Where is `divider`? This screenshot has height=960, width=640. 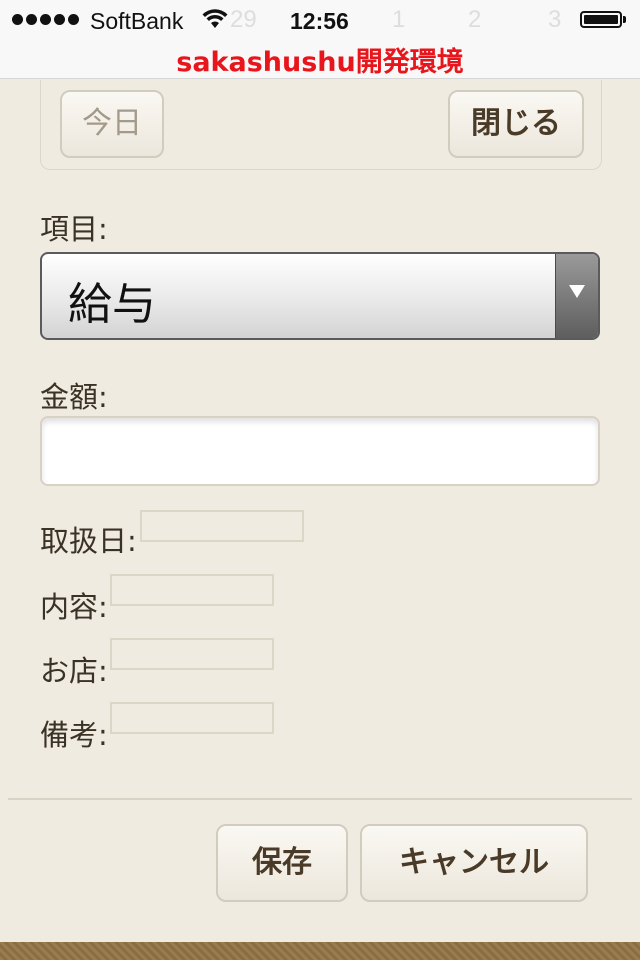 divider is located at coordinates (320, 799).